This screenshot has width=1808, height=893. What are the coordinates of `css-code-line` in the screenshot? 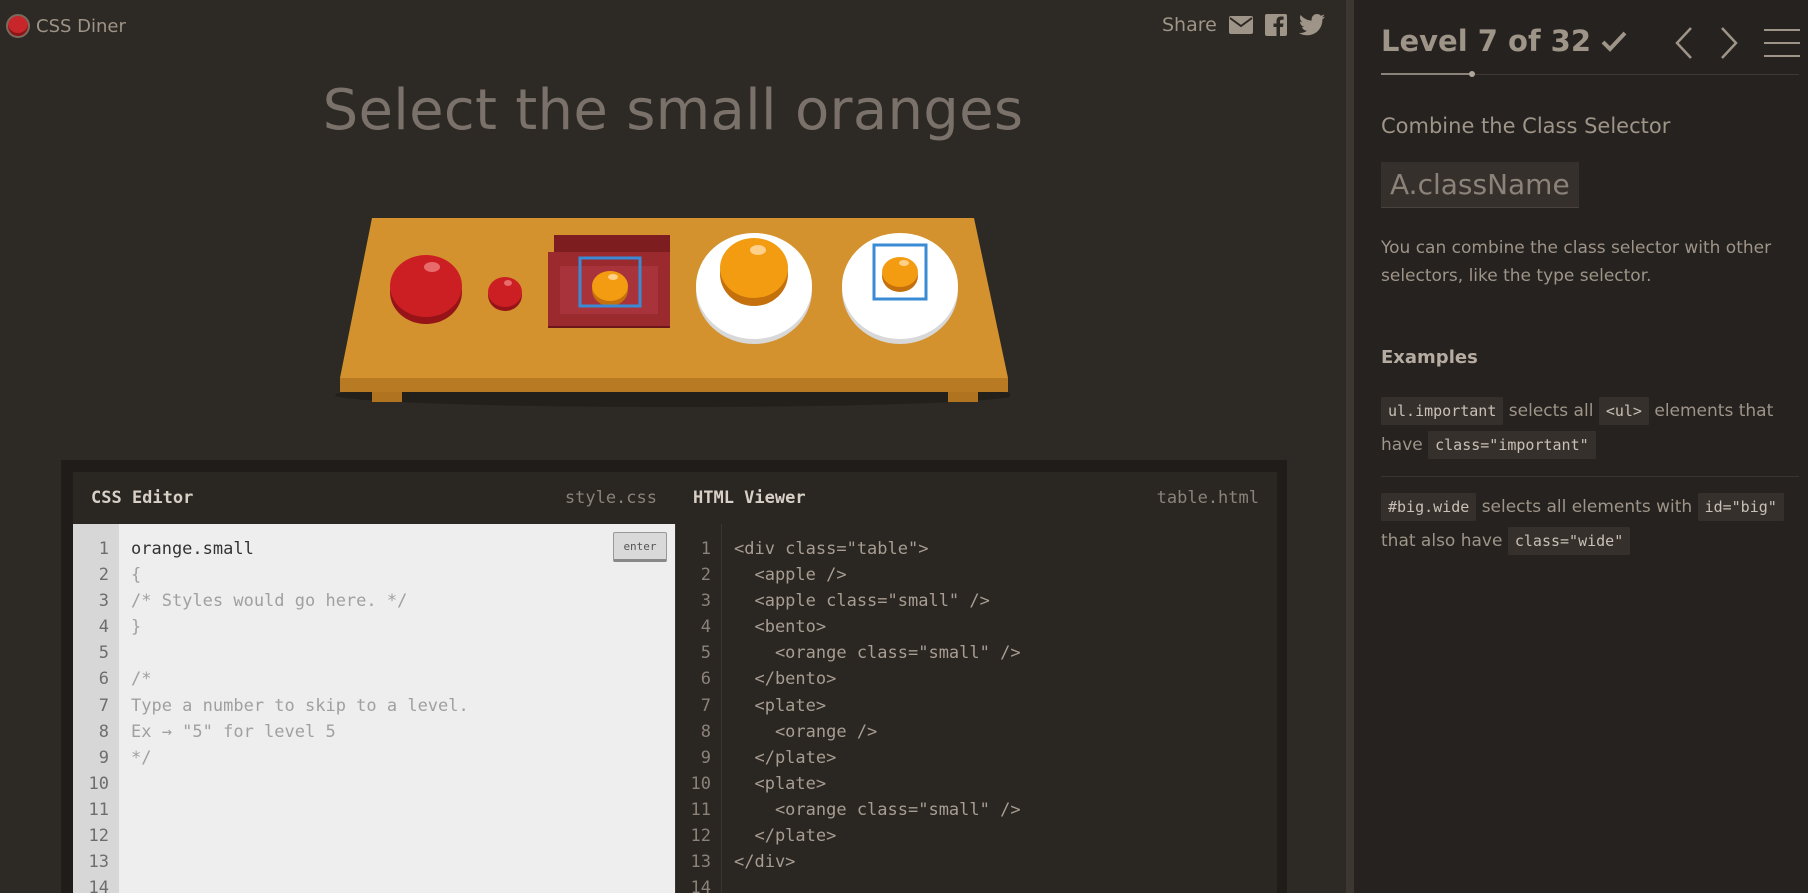 It's located at (403, 653).